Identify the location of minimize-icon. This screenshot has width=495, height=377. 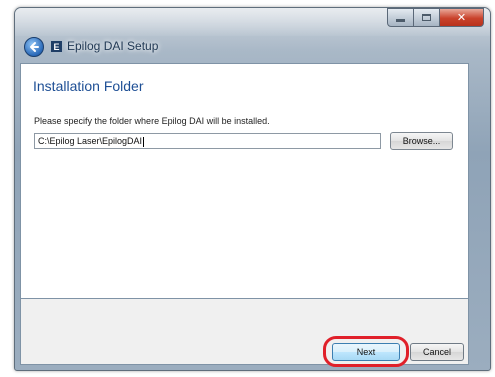
(400, 20).